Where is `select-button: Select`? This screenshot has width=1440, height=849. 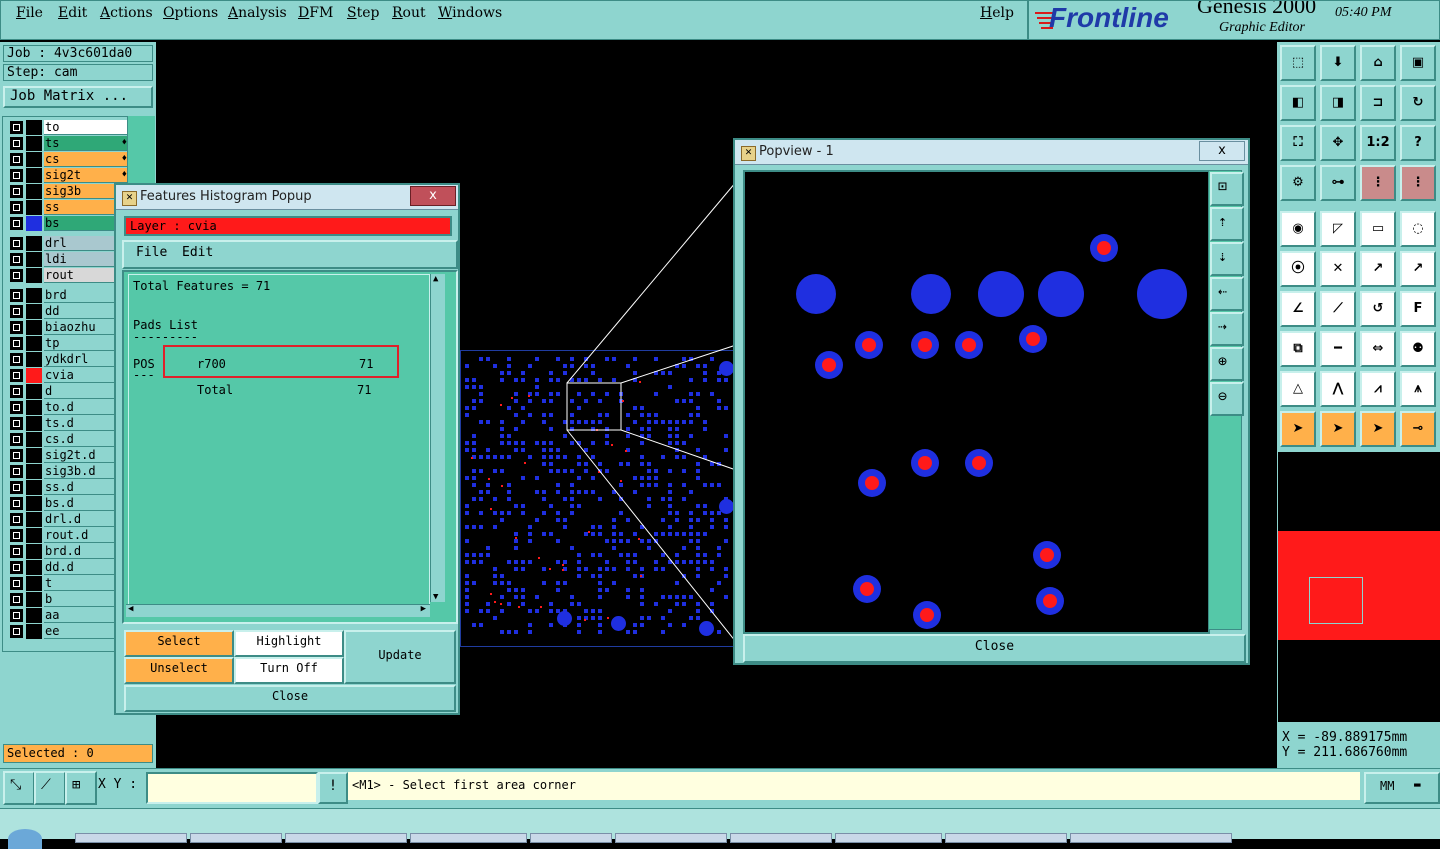 select-button: Select is located at coordinates (179, 643).